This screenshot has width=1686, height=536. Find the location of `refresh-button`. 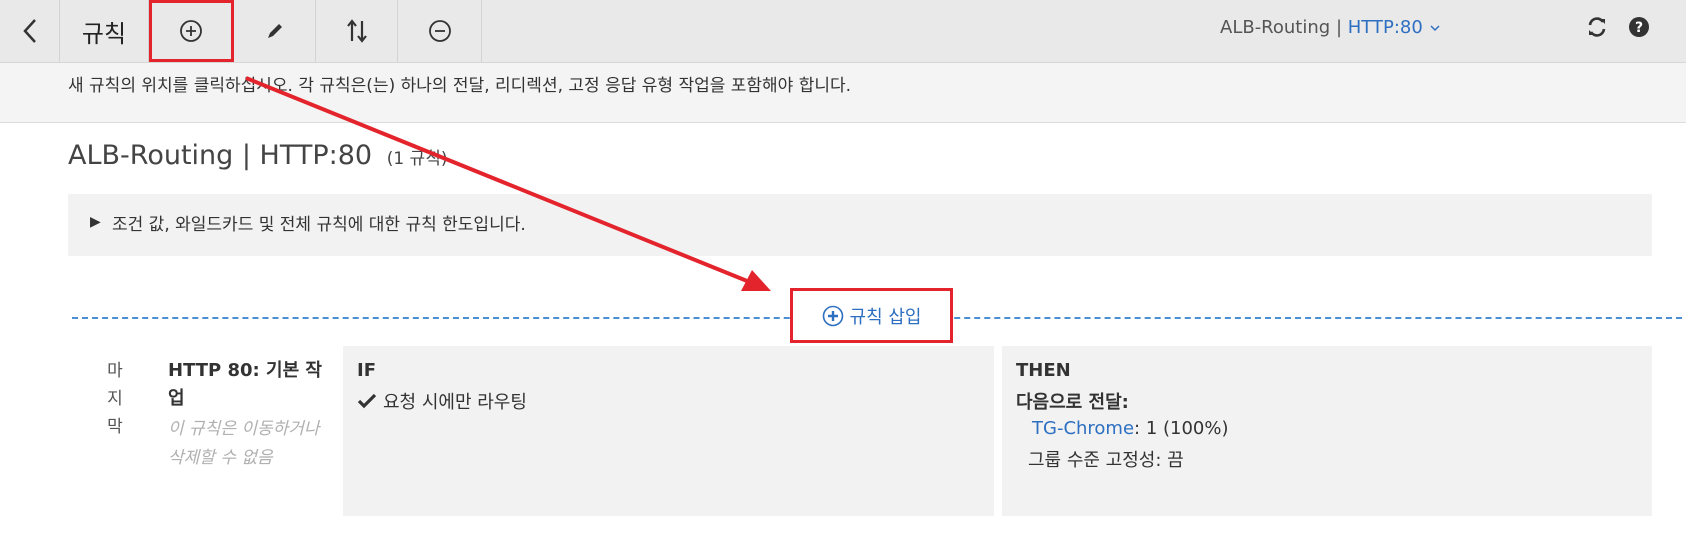

refresh-button is located at coordinates (1597, 29).